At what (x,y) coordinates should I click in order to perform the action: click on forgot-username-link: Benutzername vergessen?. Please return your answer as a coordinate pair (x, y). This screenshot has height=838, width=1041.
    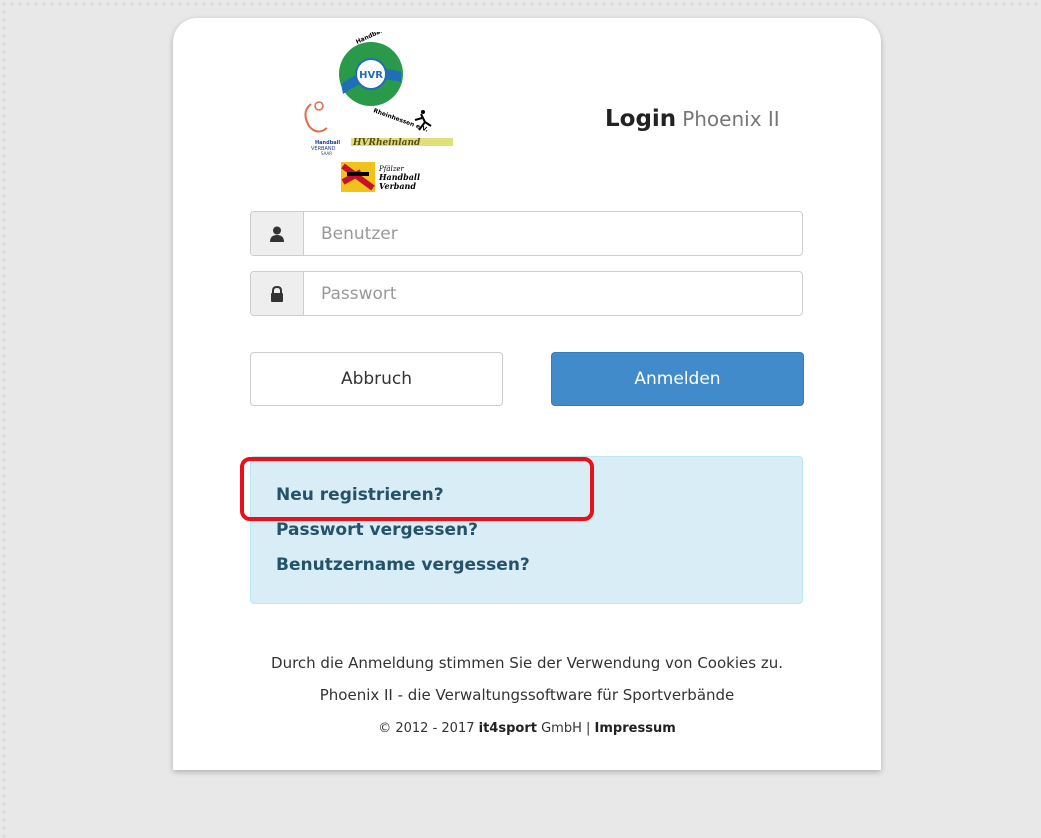
    Looking at the image, I should click on (403, 565).